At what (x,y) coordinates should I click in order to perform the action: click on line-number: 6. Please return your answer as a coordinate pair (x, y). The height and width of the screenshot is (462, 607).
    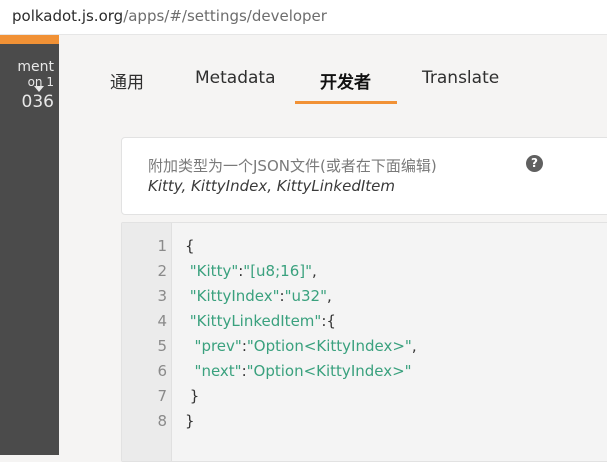
    Looking at the image, I should click on (162, 371).